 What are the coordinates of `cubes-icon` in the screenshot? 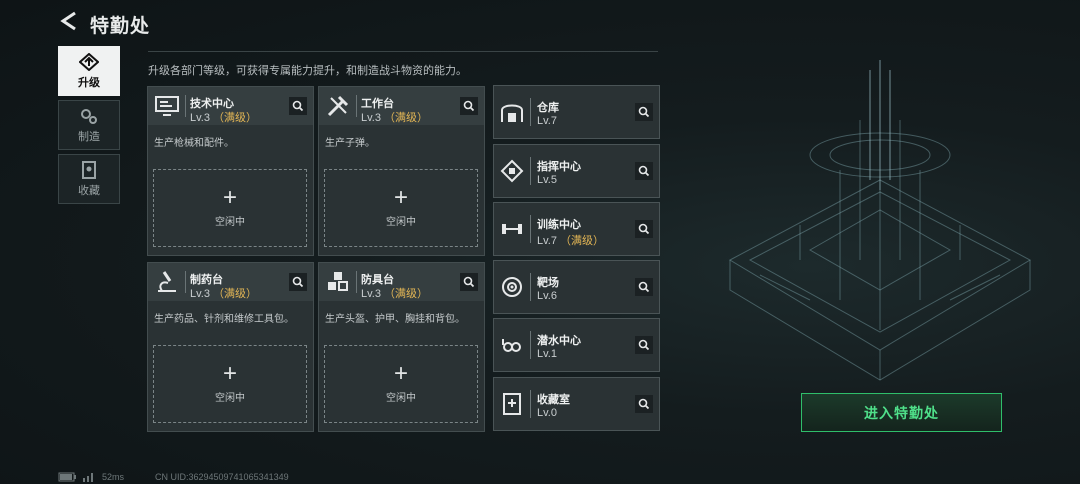 It's located at (338, 282).